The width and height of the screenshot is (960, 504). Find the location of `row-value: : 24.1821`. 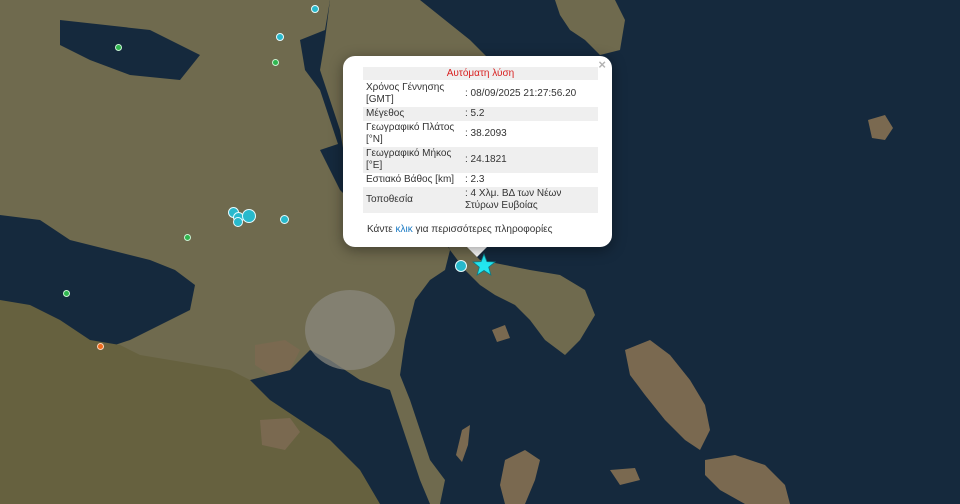

row-value: : 24.1821 is located at coordinates (530, 160).